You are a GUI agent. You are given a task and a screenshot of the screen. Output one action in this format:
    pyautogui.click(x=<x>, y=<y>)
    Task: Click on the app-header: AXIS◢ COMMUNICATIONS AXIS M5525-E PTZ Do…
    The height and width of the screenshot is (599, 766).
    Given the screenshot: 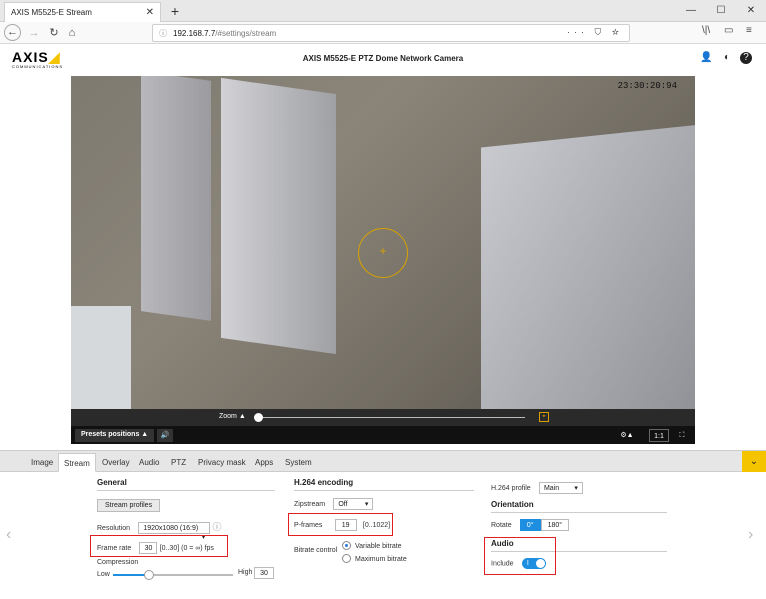 What is the action you would take?
    pyautogui.click(x=383, y=58)
    